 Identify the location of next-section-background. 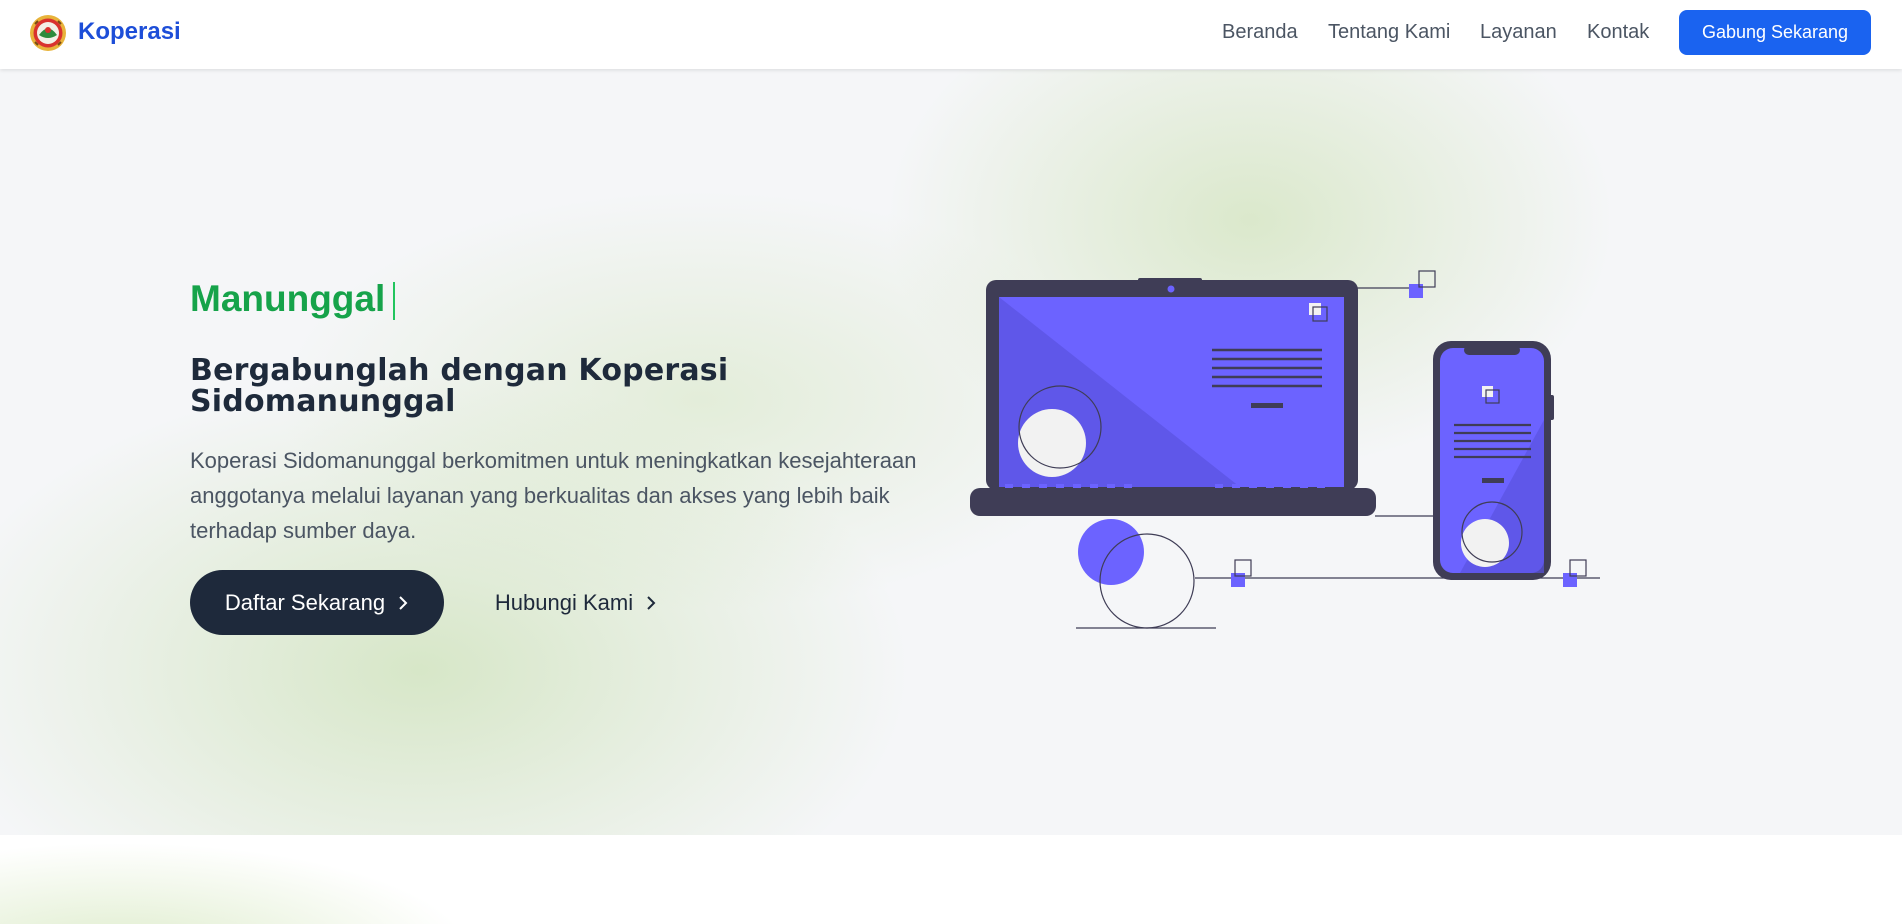
(951, 879).